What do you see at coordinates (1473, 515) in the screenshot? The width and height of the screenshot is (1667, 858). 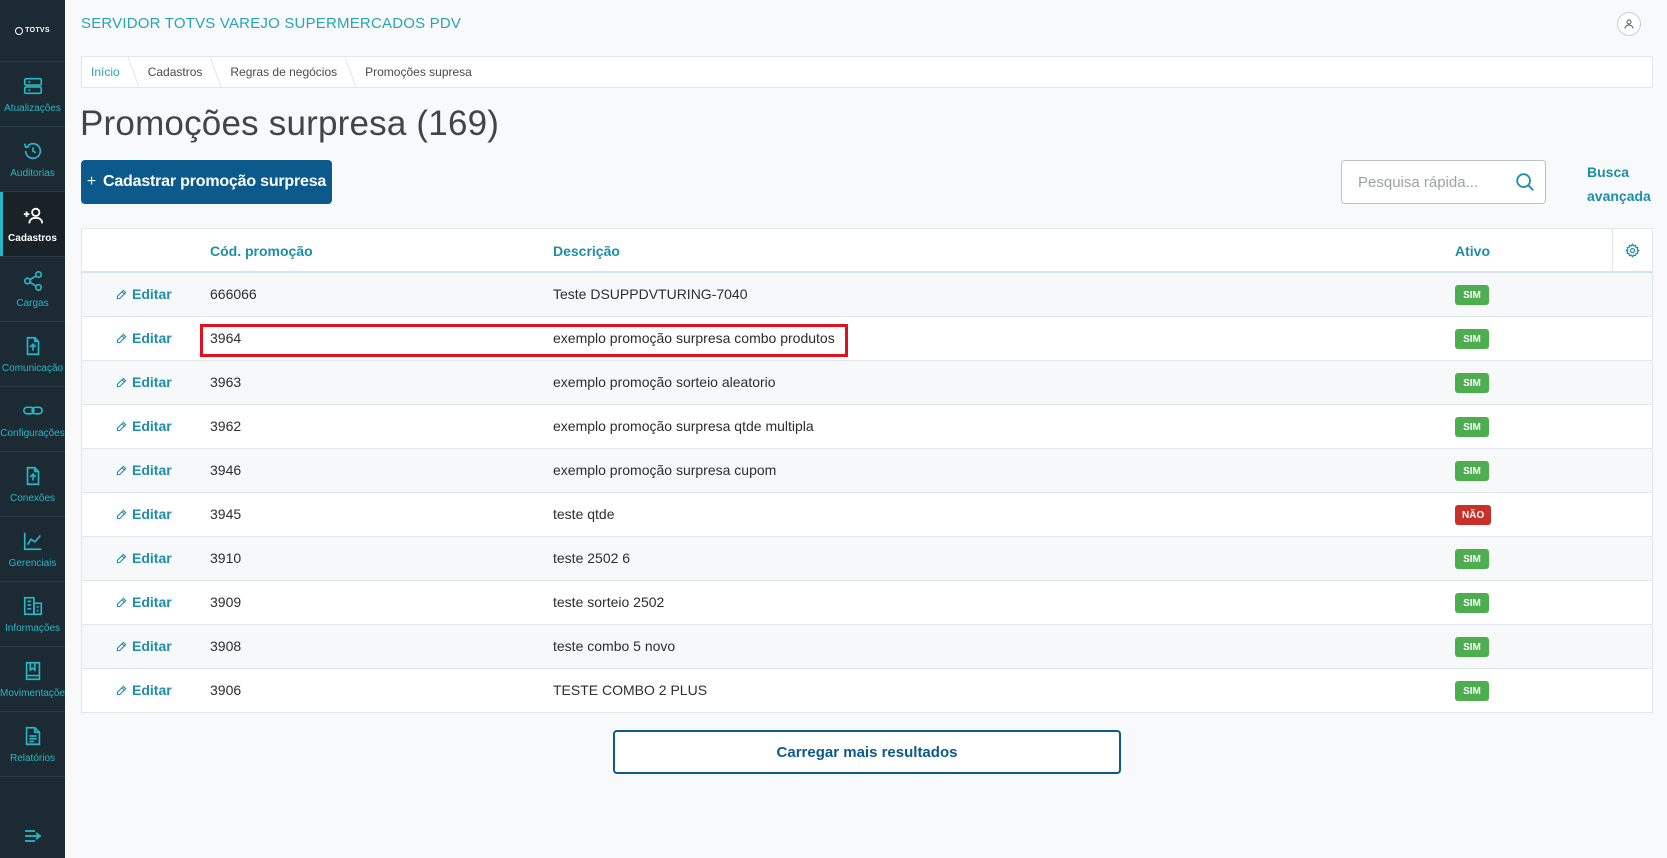 I see `status-badge: NÃO` at bounding box center [1473, 515].